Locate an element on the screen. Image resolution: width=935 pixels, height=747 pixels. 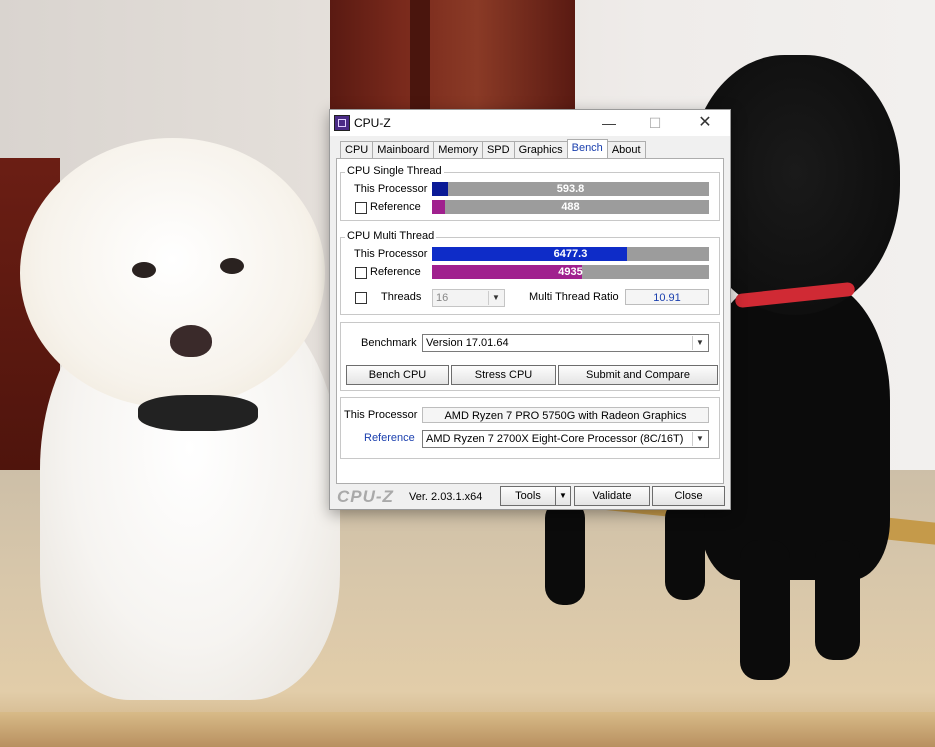
reference-link: Reference is located at coordinates (389, 438).